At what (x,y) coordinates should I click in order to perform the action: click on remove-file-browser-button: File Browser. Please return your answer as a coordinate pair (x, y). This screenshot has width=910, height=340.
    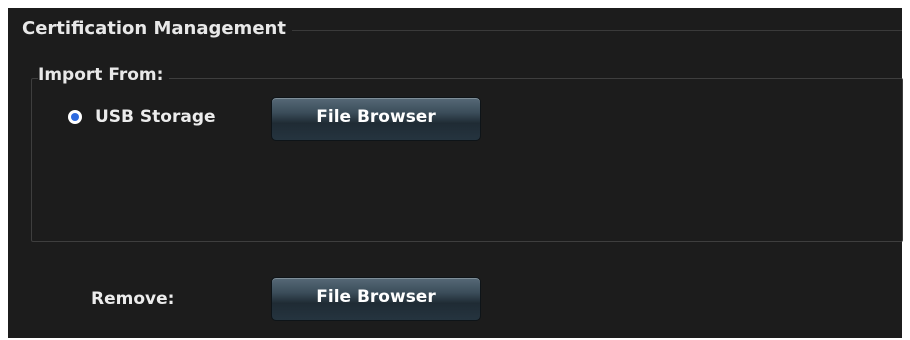
    Looking at the image, I should click on (376, 299).